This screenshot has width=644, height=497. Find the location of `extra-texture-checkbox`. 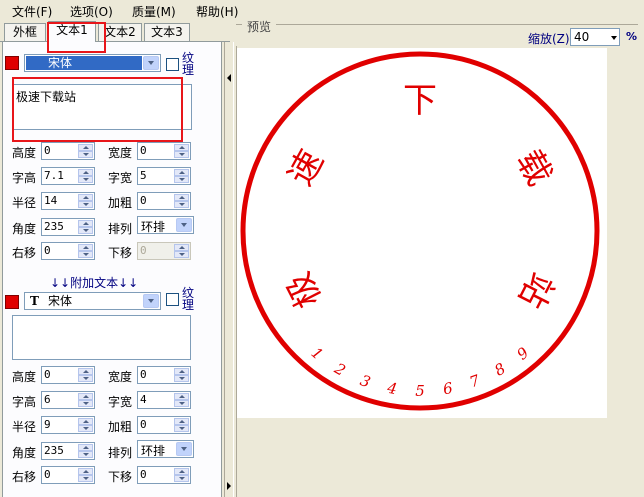

extra-texture-checkbox is located at coordinates (172, 299).